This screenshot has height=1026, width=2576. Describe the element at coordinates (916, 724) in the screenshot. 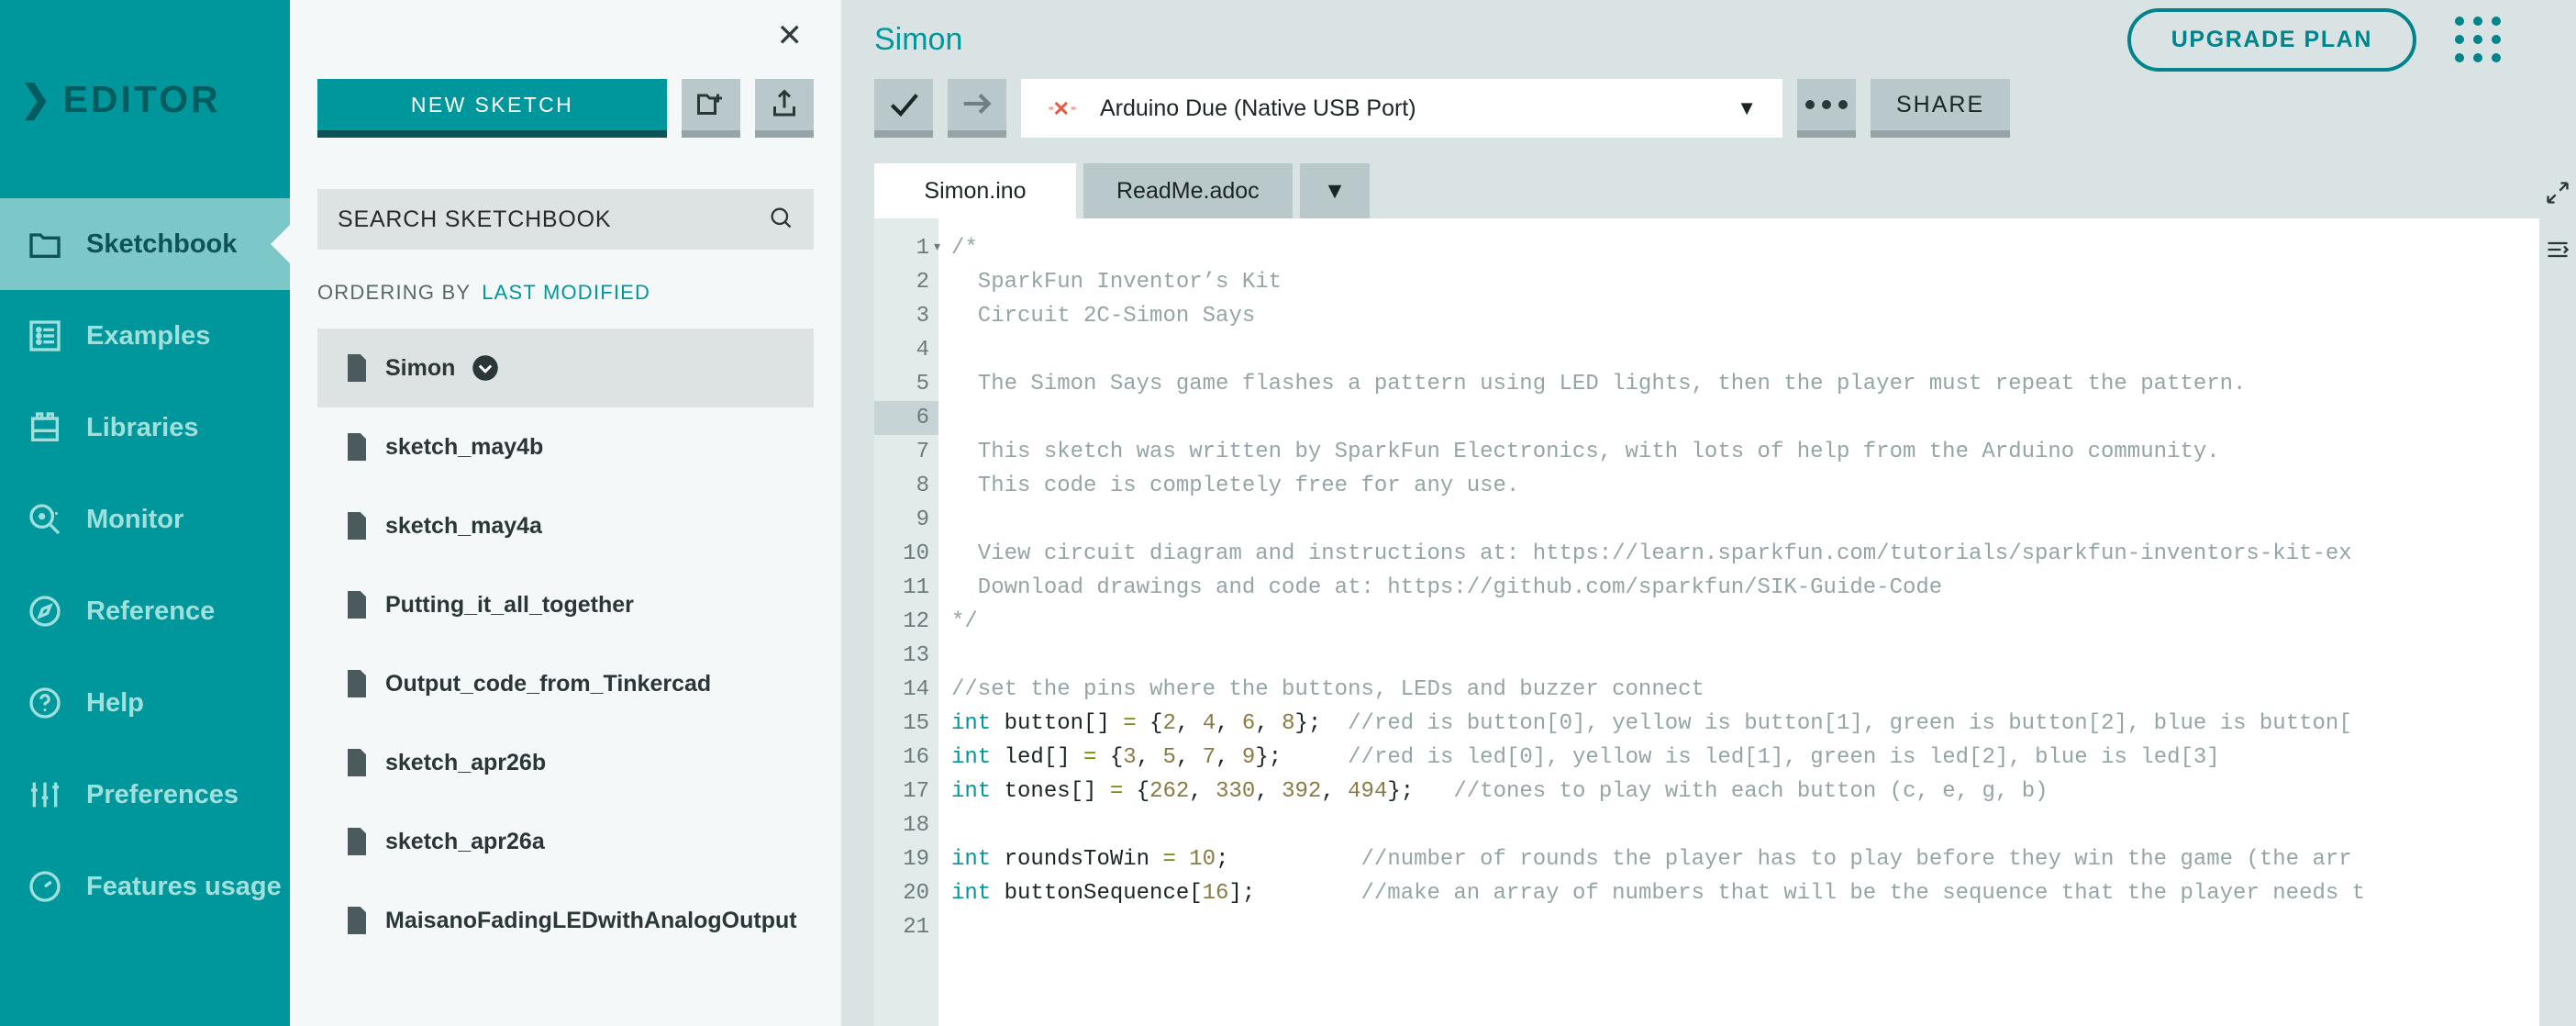

I see `line-number: 15` at that location.